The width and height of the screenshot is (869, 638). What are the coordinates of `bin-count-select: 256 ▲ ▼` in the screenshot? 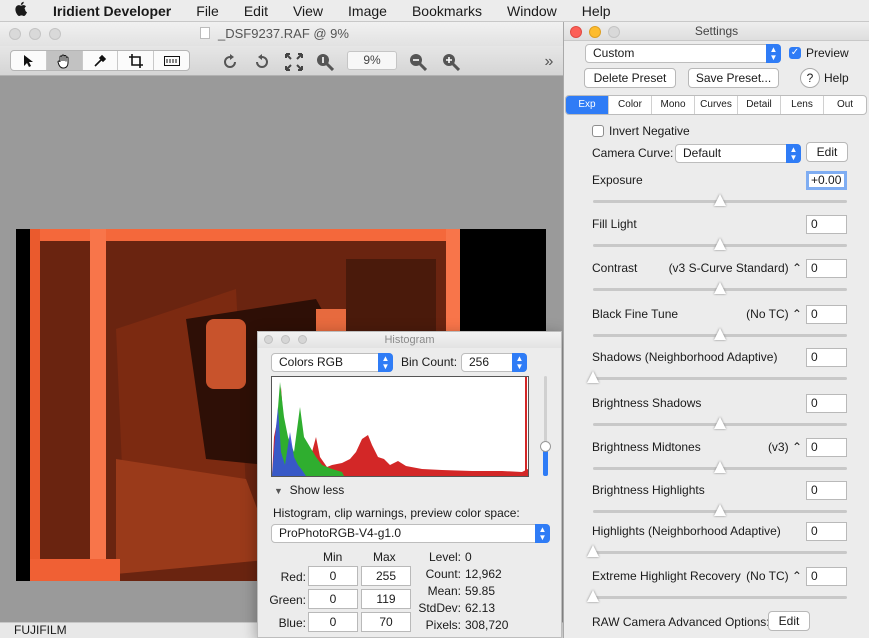 It's located at (494, 362).